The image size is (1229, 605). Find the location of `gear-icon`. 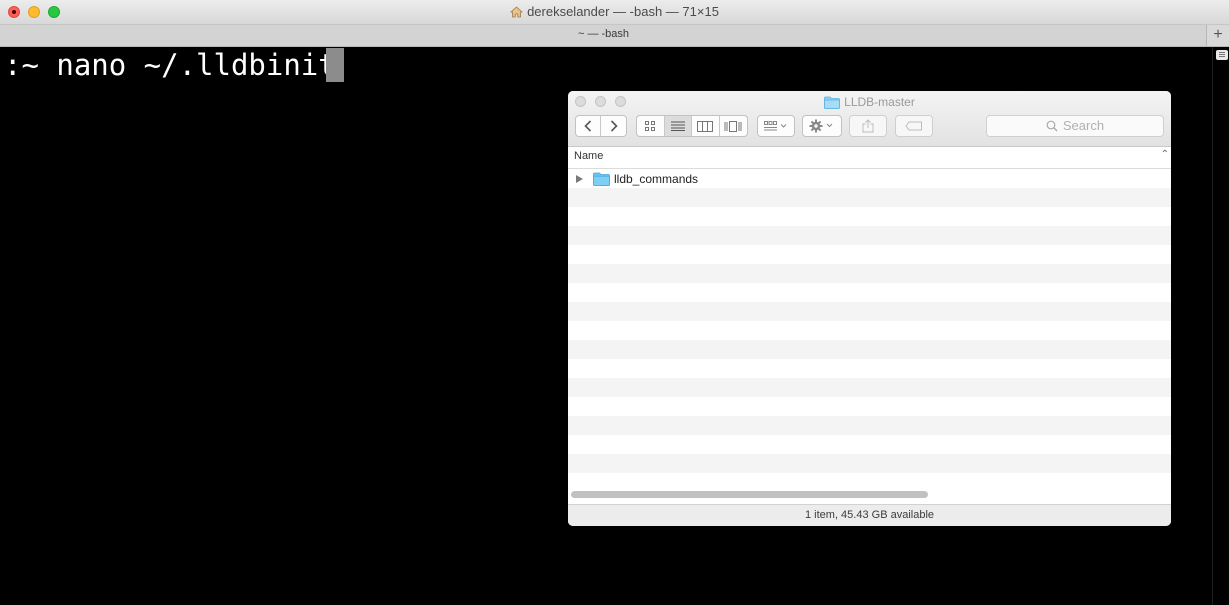

gear-icon is located at coordinates (821, 126).